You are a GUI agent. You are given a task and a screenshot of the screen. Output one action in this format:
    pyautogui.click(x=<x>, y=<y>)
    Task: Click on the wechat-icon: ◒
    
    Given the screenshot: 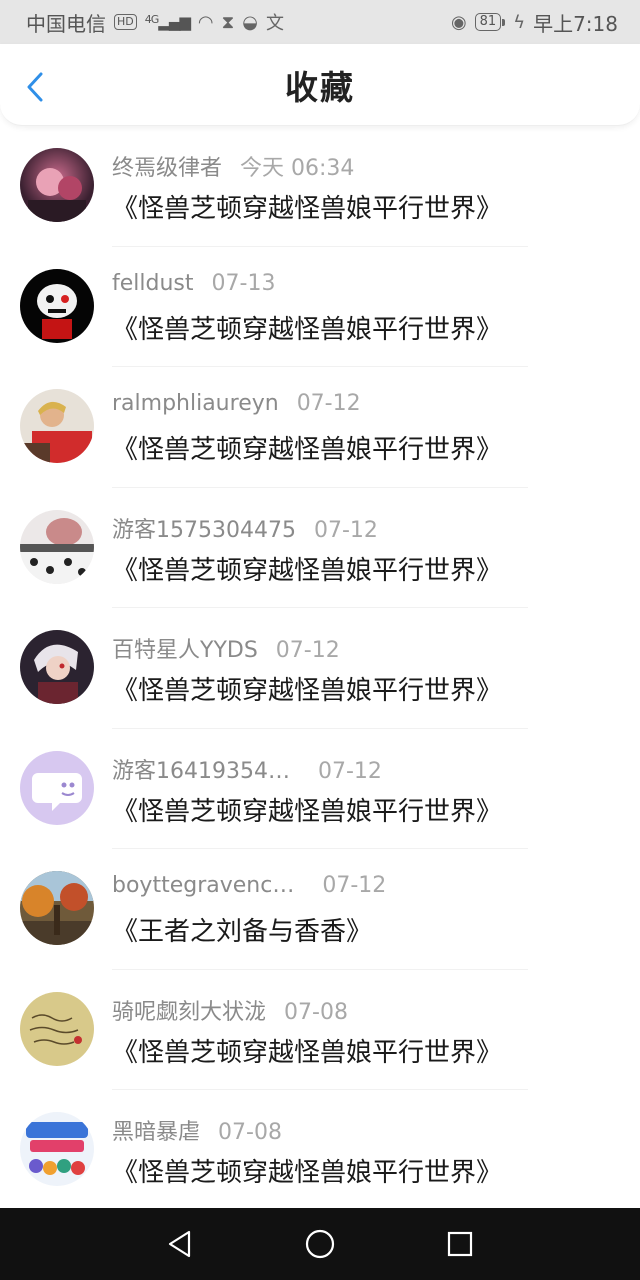 What is the action you would take?
    pyautogui.click(x=250, y=22)
    